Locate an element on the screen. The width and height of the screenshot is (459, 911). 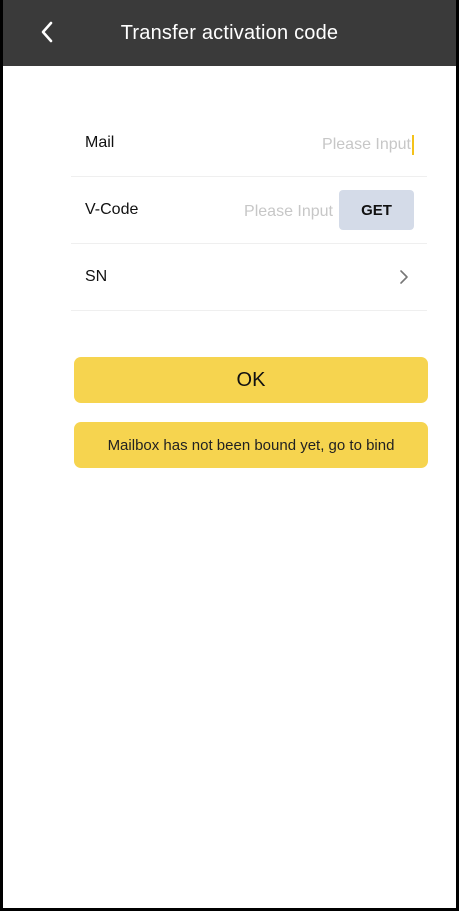
vcode-input is located at coordinates (268, 212).